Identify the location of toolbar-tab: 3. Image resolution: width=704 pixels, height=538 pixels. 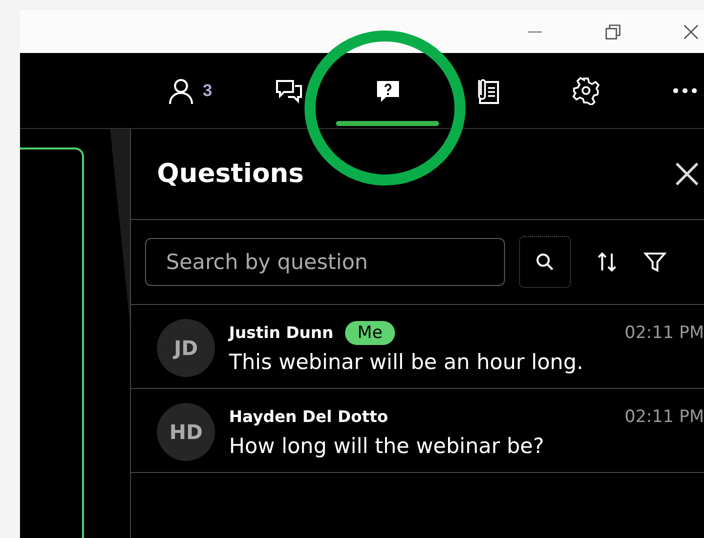
(189, 90).